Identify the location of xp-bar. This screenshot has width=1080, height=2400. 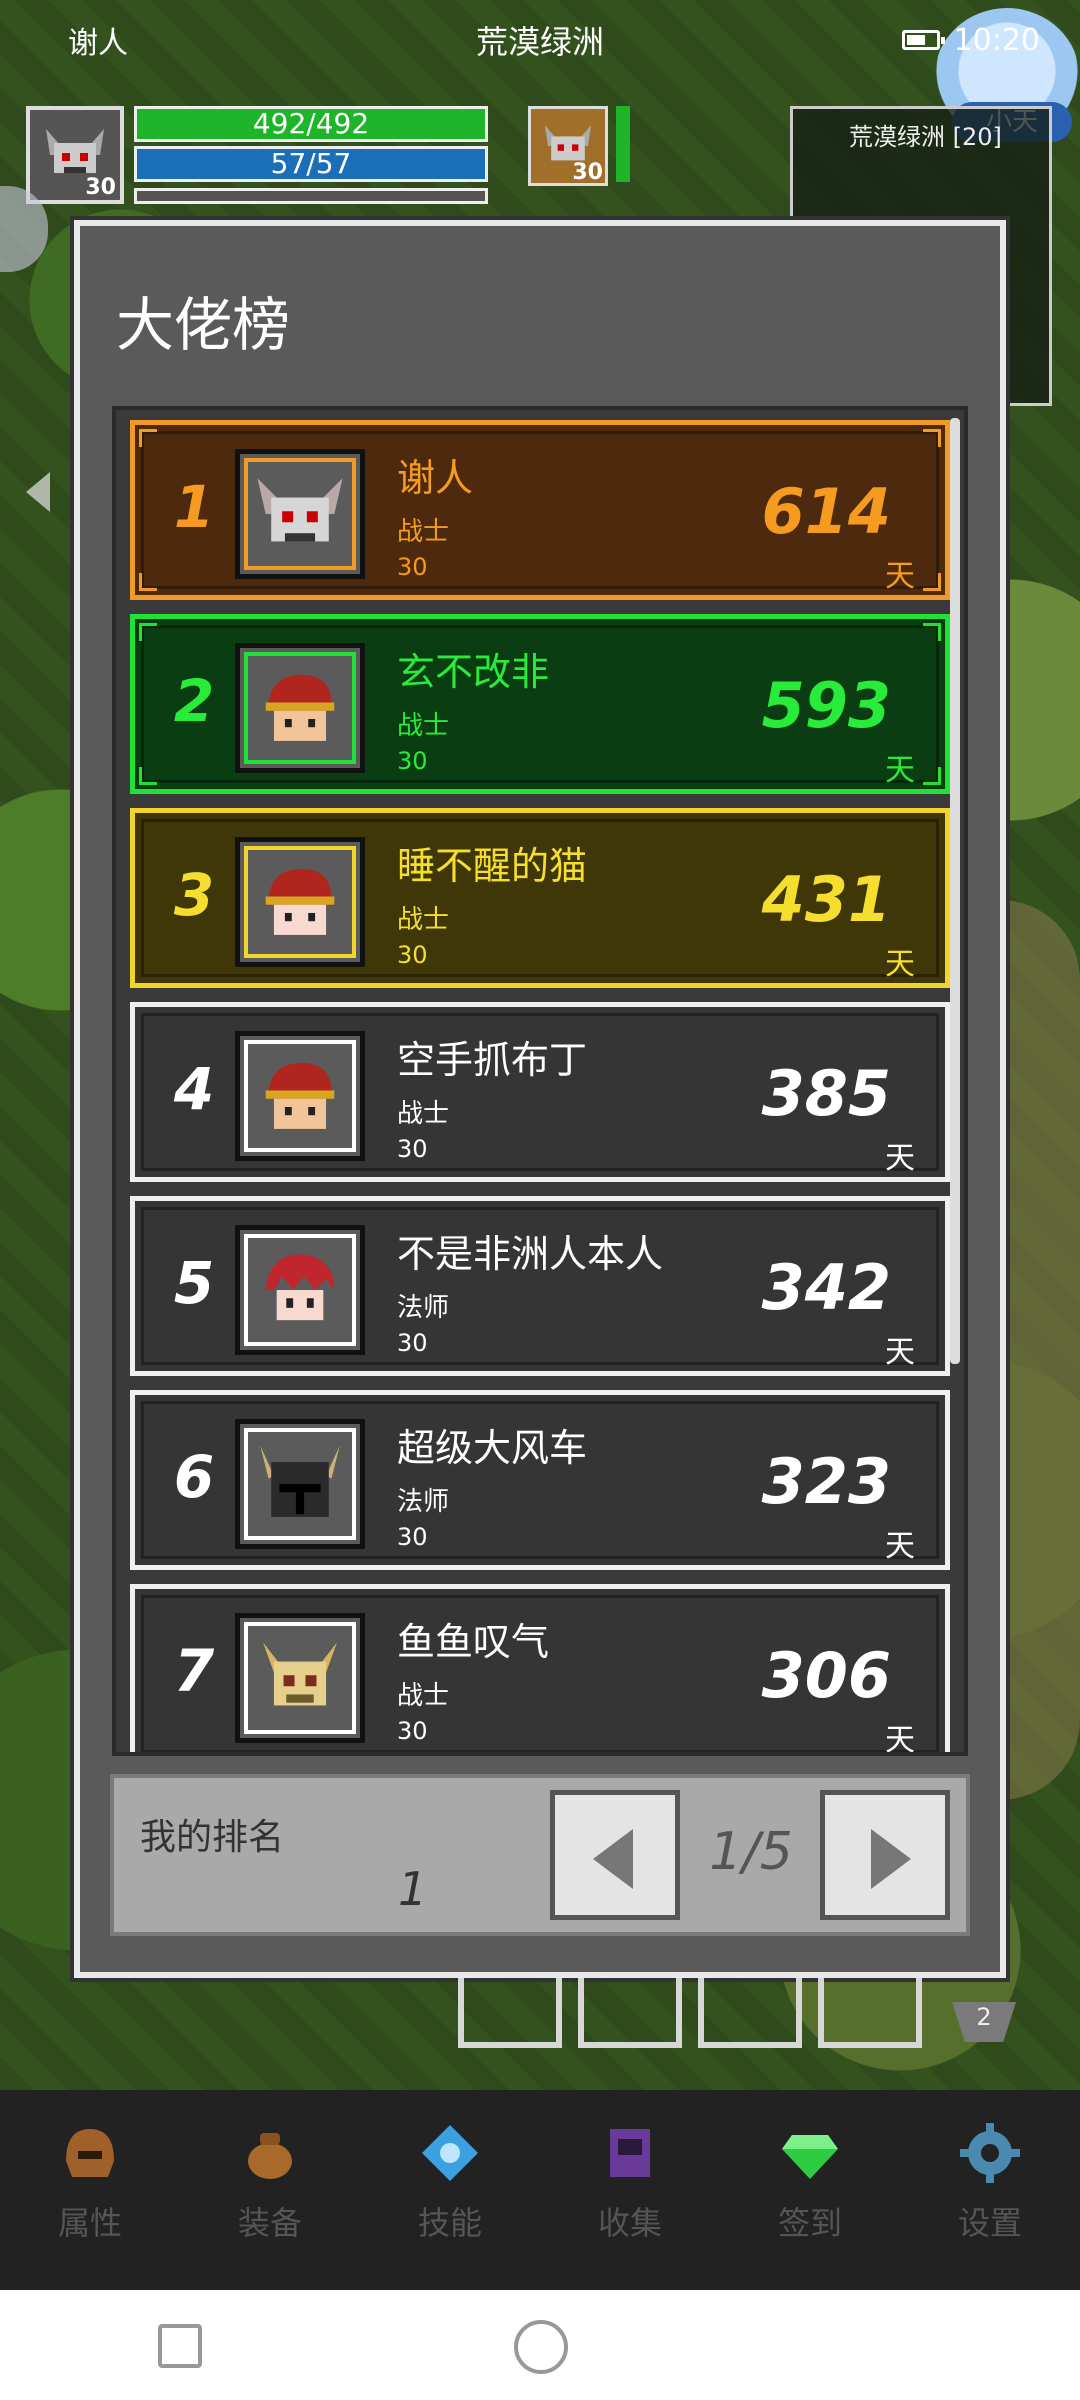
(311, 196).